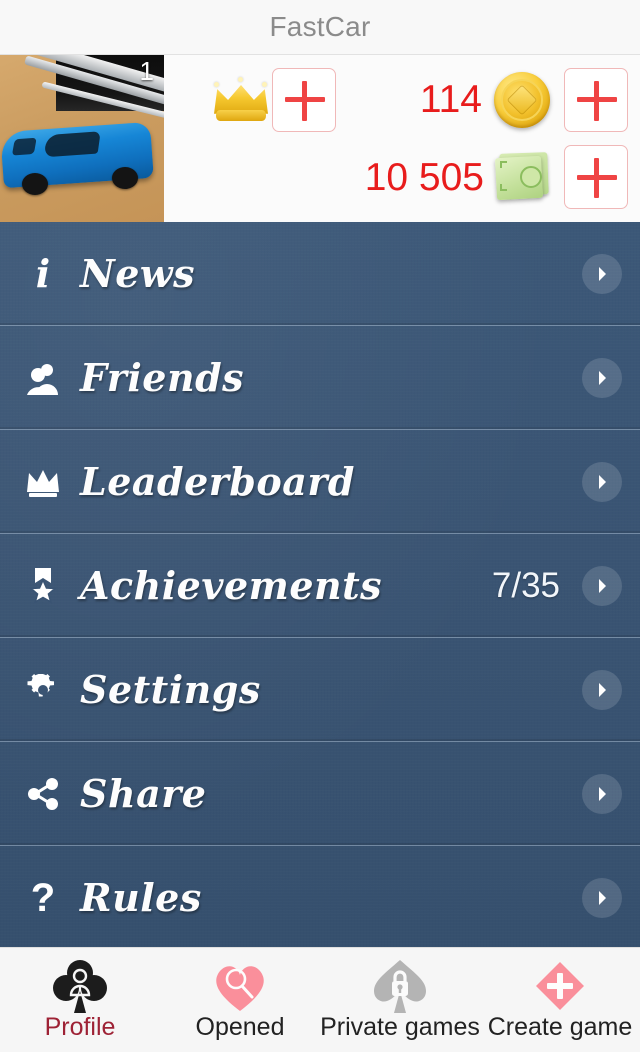 The height and width of the screenshot is (1052, 640). What do you see at coordinates (522, 99) in the screenshot?
I see `gold-coin-icon` at bounding box center [522, 99].